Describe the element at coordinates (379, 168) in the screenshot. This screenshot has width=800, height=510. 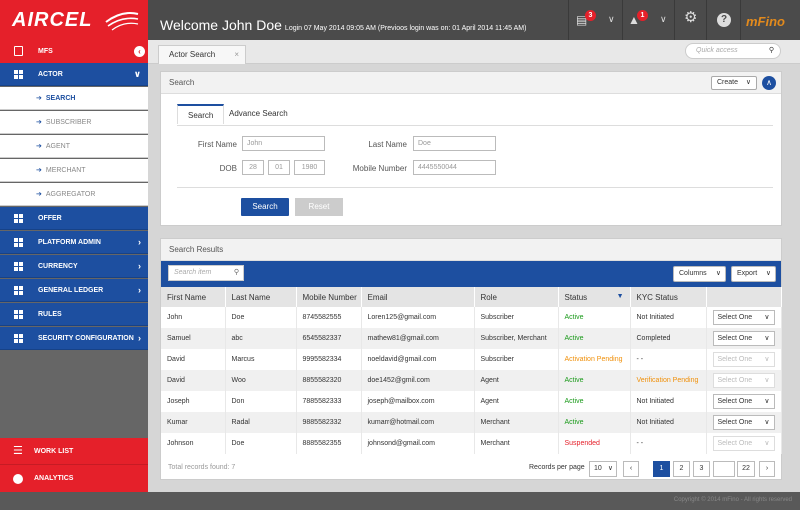
I see `mobile-number-label: Mobile Number` at that location.